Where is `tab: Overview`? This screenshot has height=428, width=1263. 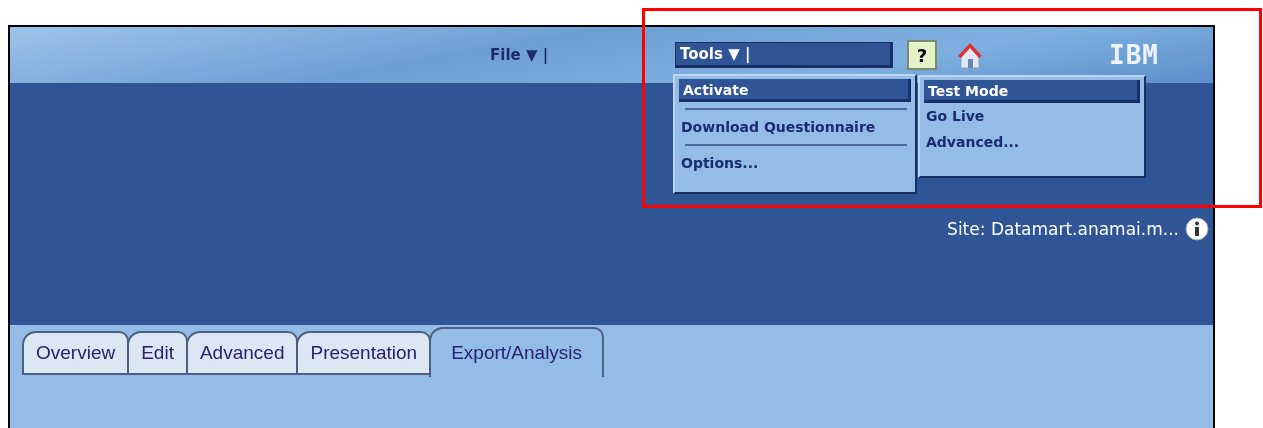 tab: Overview is located at coordinates (76, 353).